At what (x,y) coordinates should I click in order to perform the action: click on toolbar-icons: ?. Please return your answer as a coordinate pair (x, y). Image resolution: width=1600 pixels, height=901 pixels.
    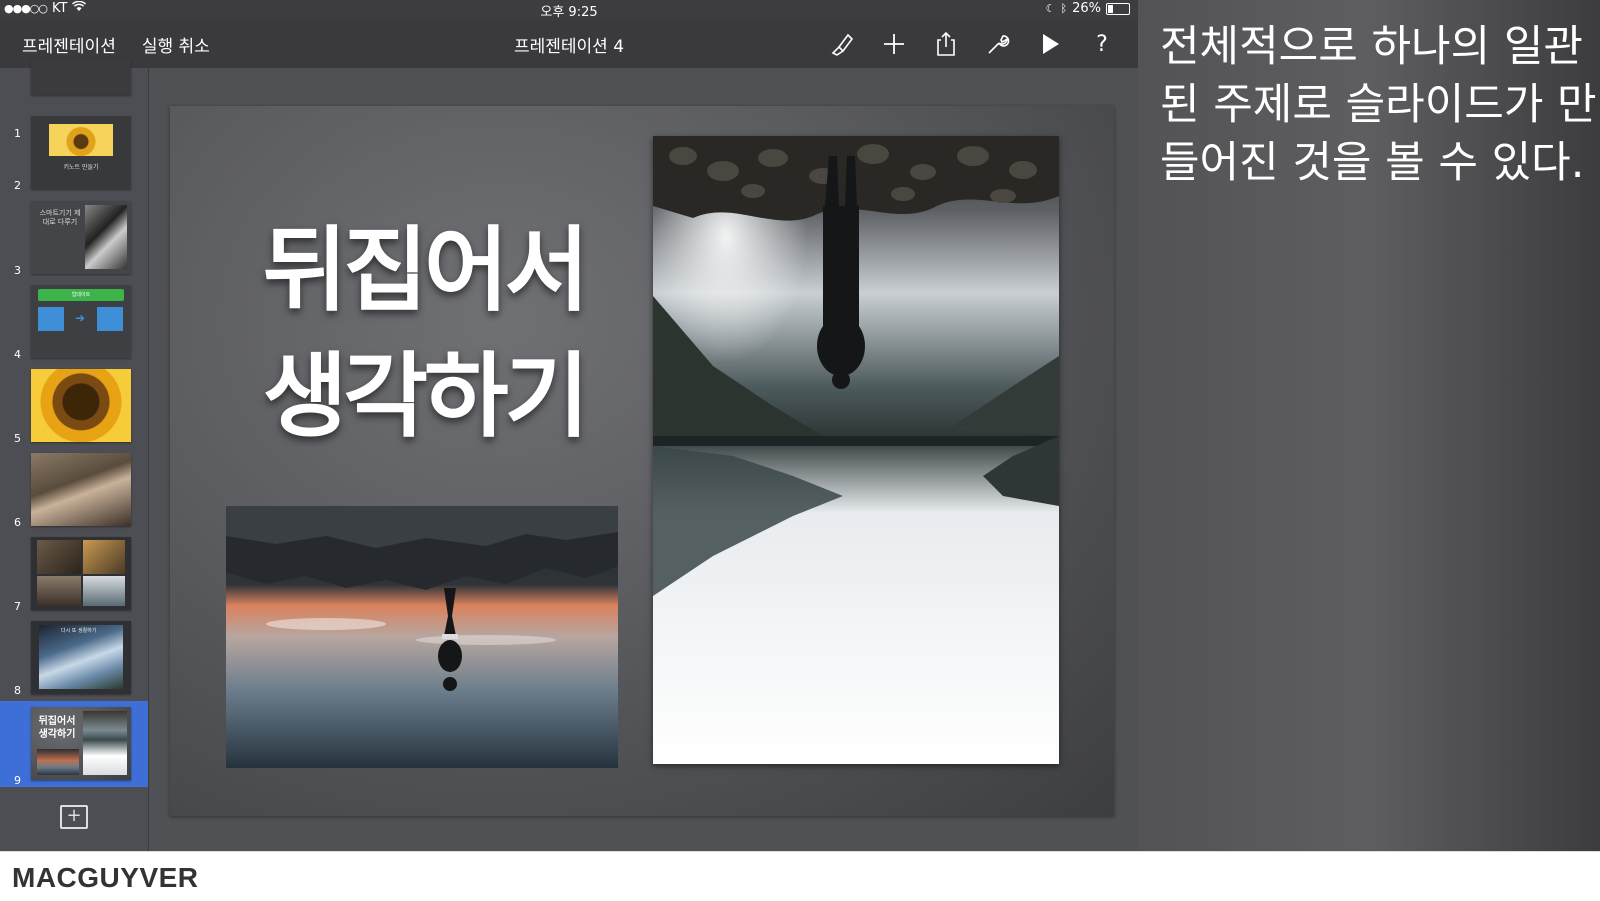
    Looking at the image, I should click on (972, 44).